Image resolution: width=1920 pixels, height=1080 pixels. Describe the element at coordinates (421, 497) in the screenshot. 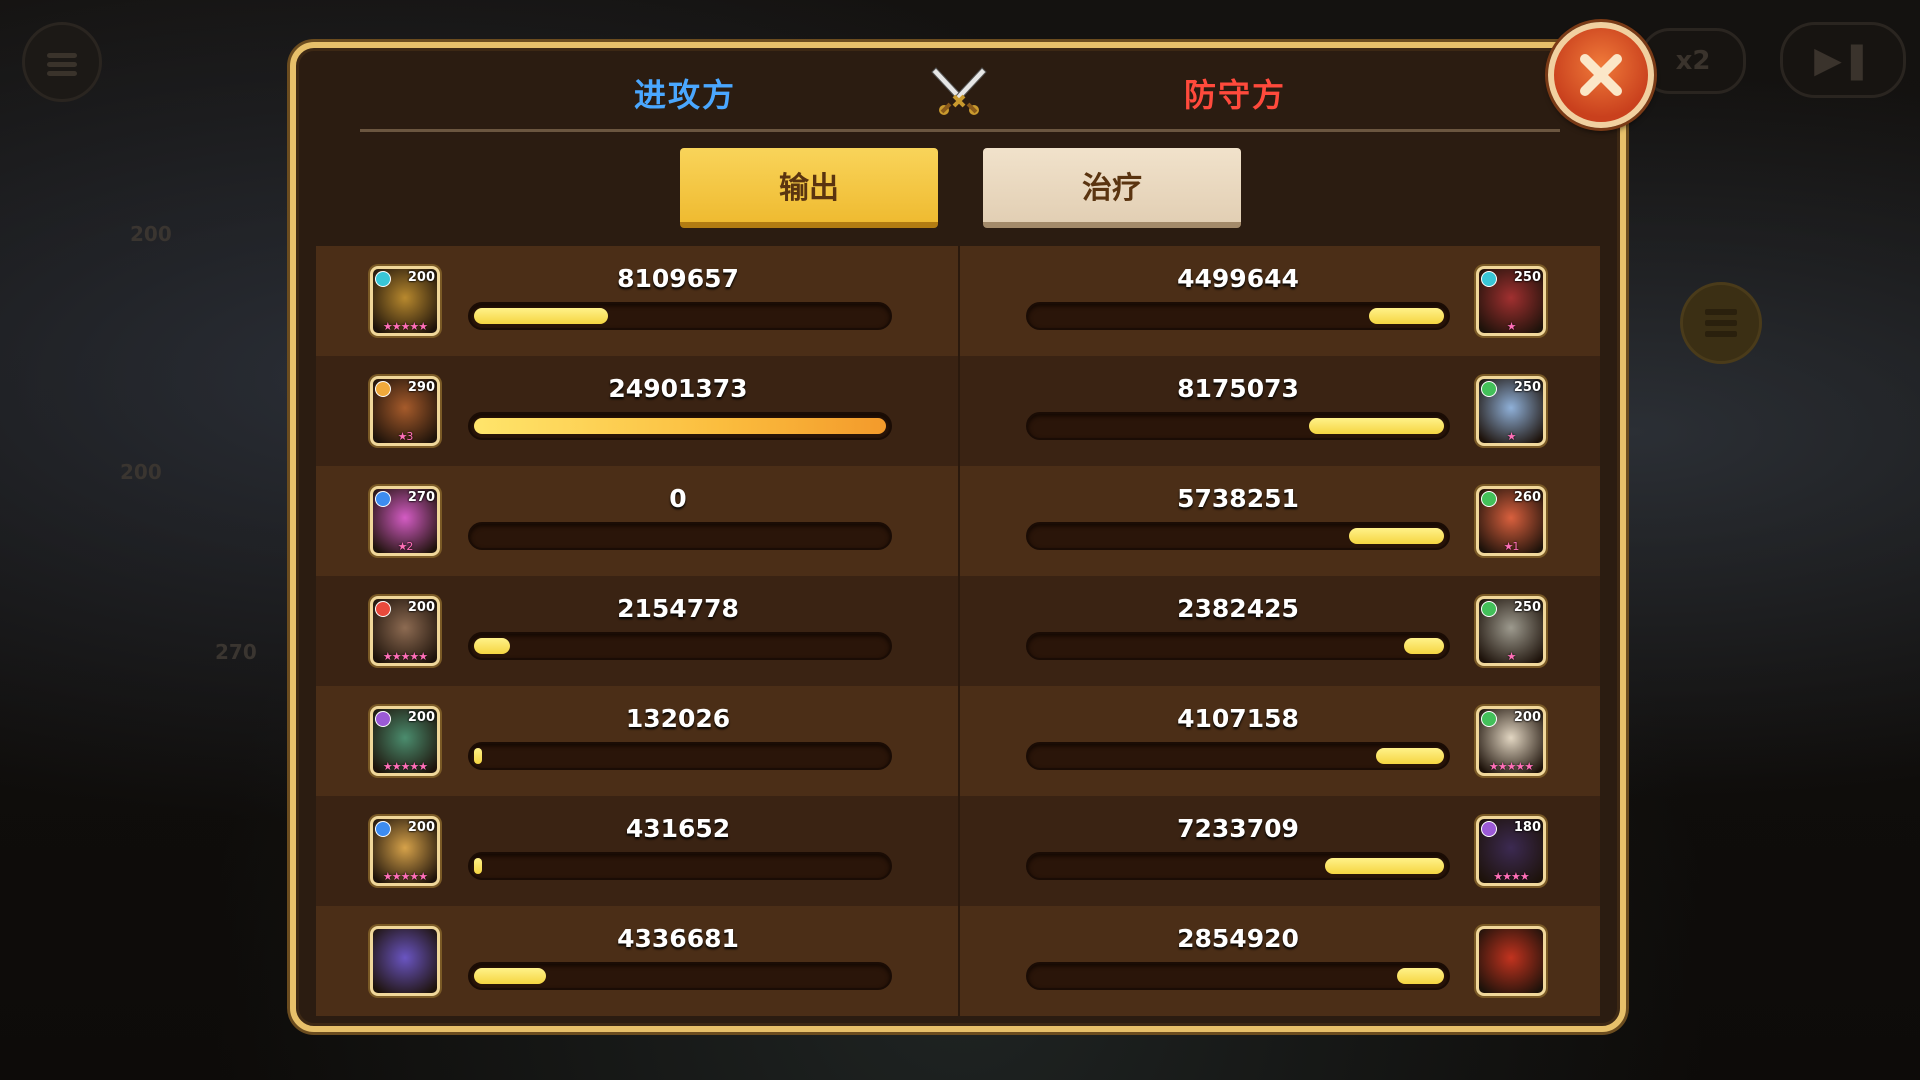

I see `hero-level: 270` at that location.